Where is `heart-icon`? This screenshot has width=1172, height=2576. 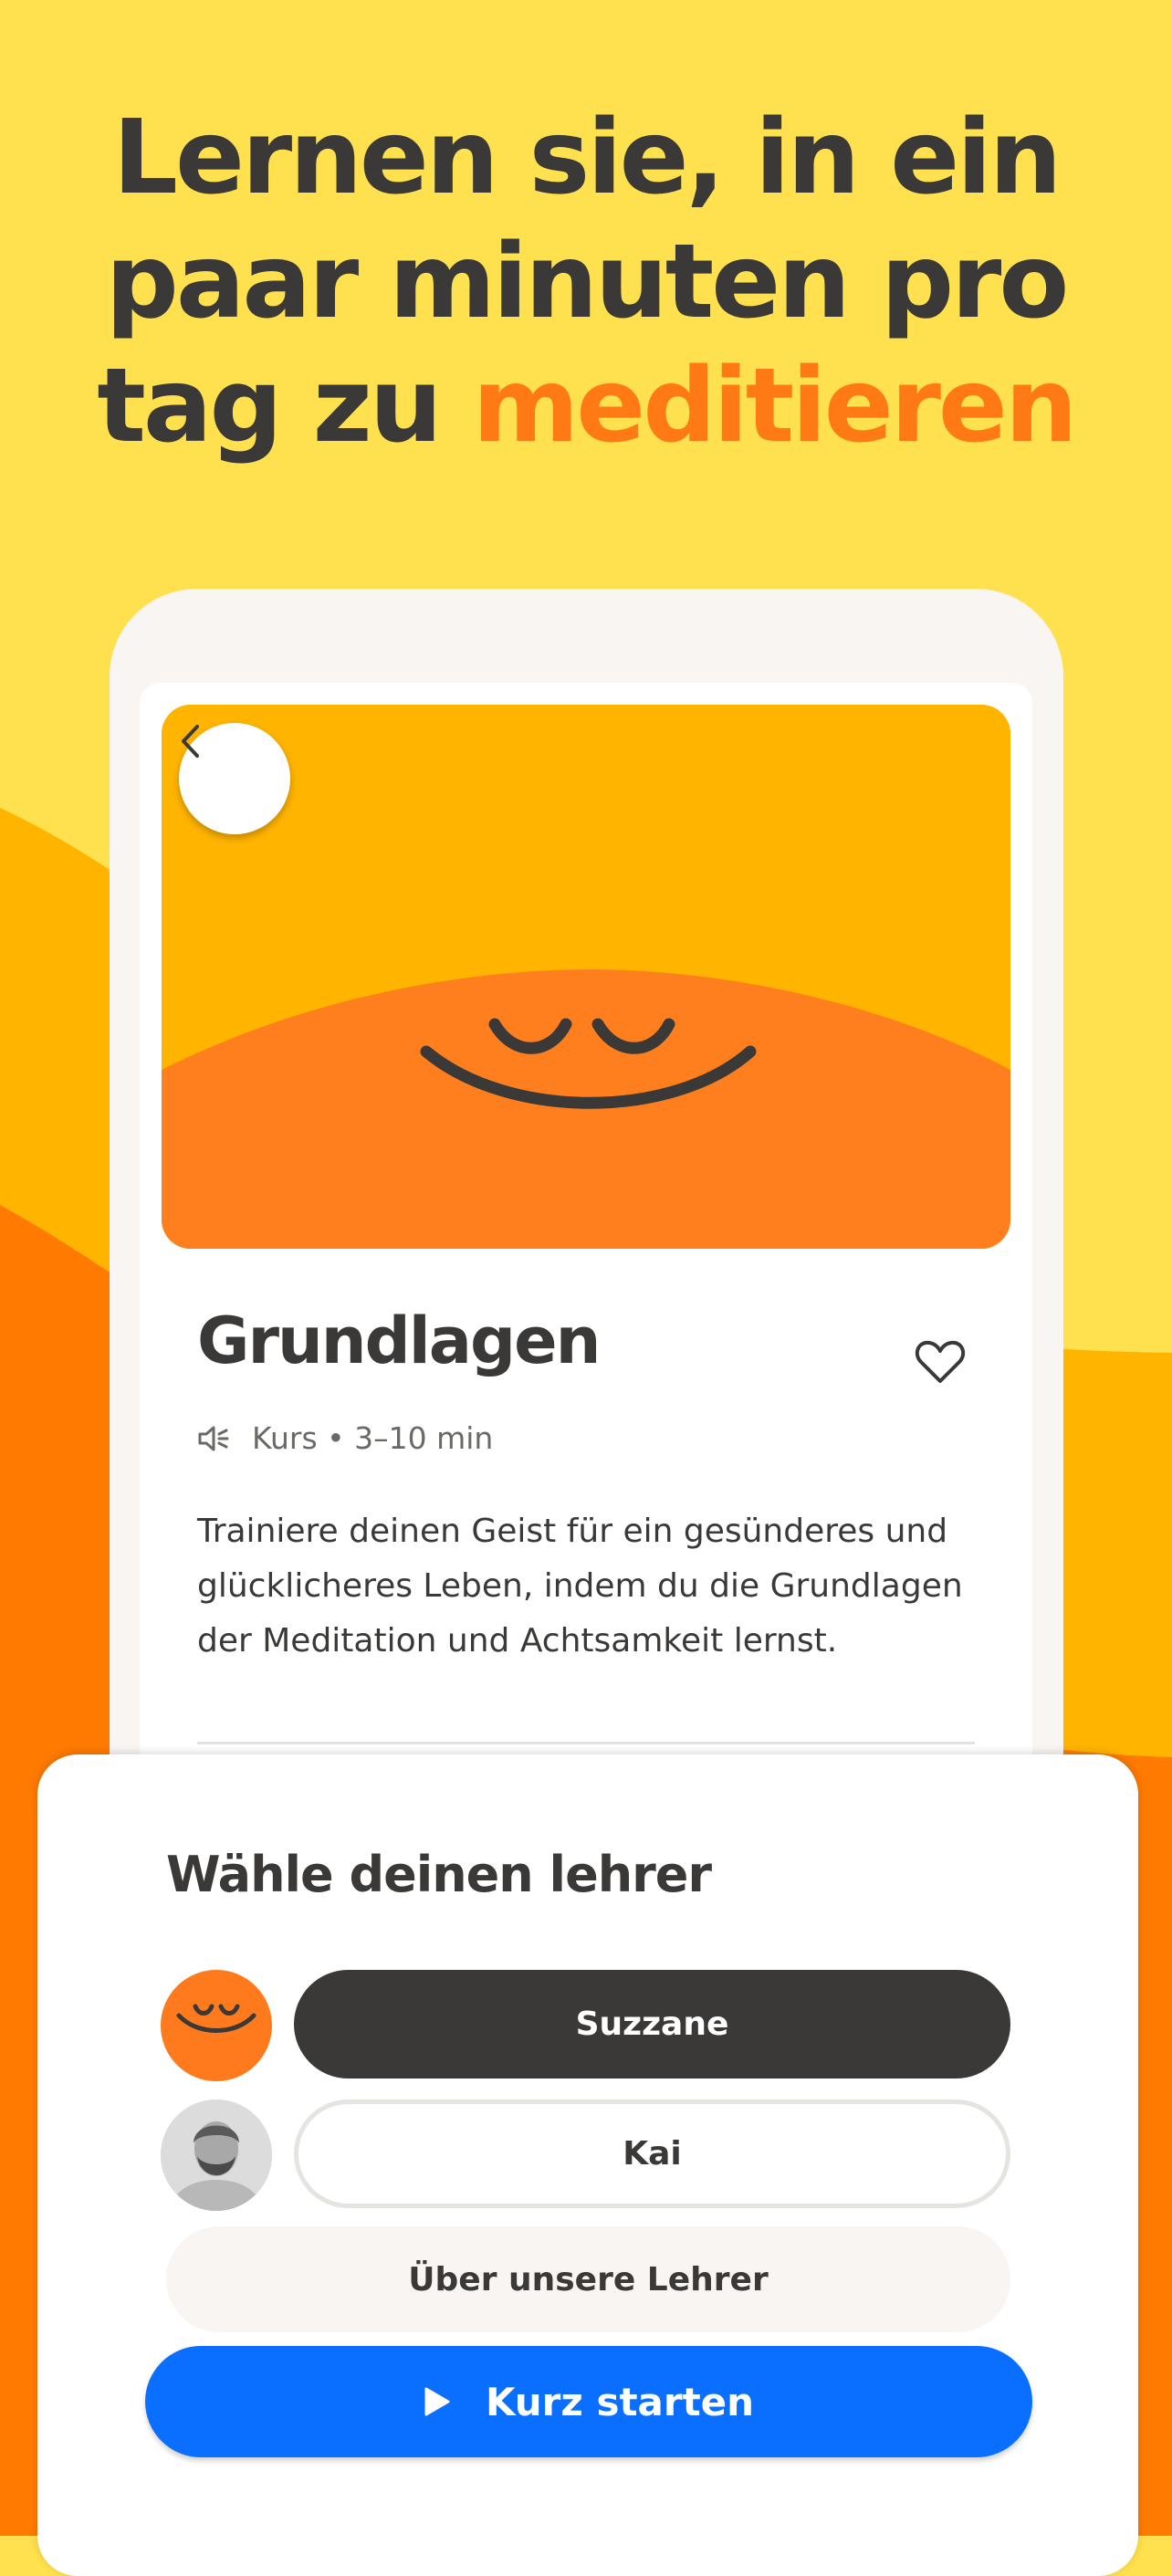
heart-icon is located at coordinates (941, 1361).